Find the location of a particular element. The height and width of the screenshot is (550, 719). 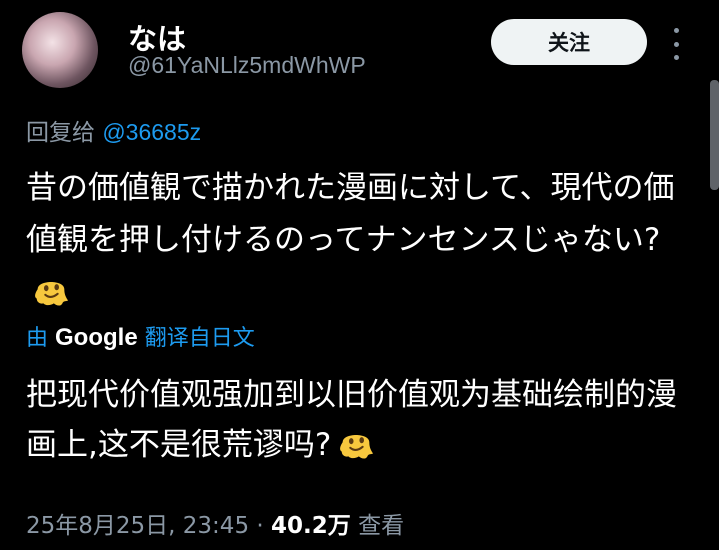

reply-context: 回复给 @36685z is located at coordinates (113, 130).